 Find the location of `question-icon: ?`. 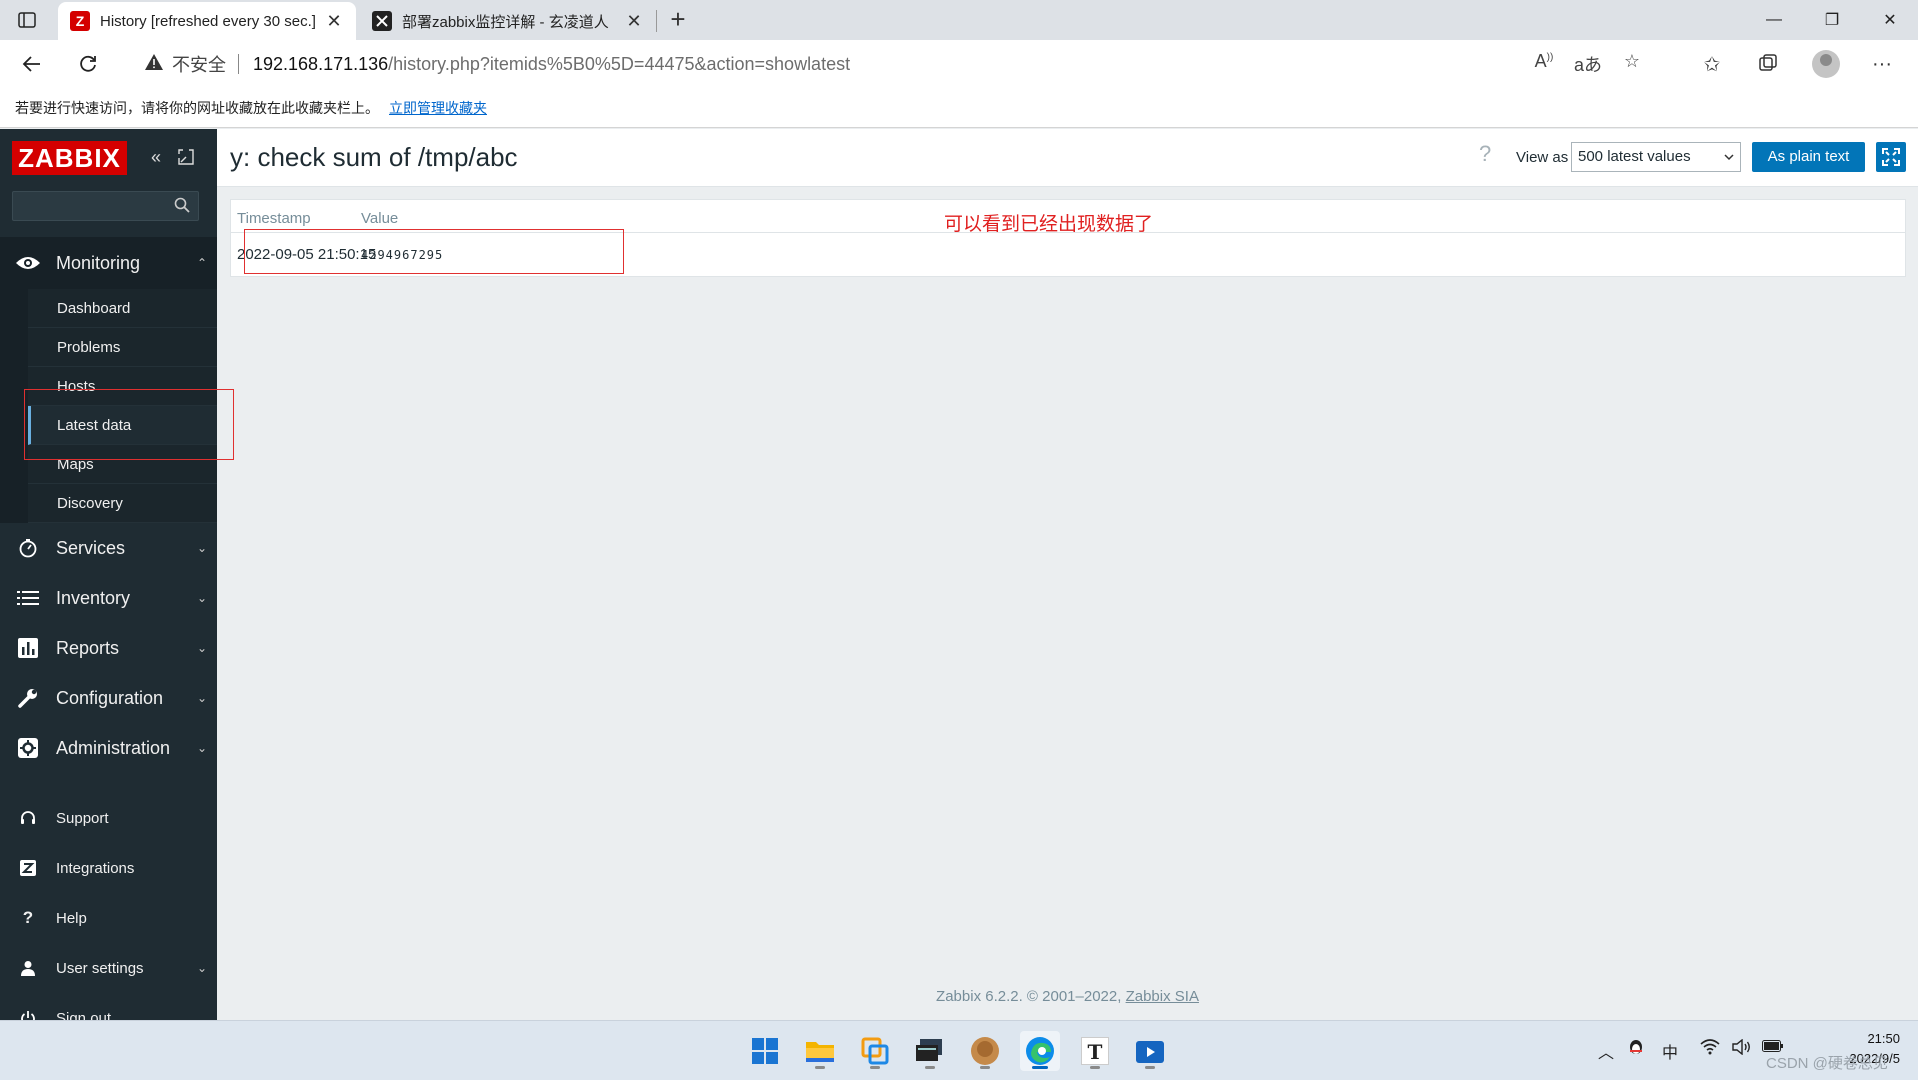

question-icon: ? is located at coordinates (28, 917).